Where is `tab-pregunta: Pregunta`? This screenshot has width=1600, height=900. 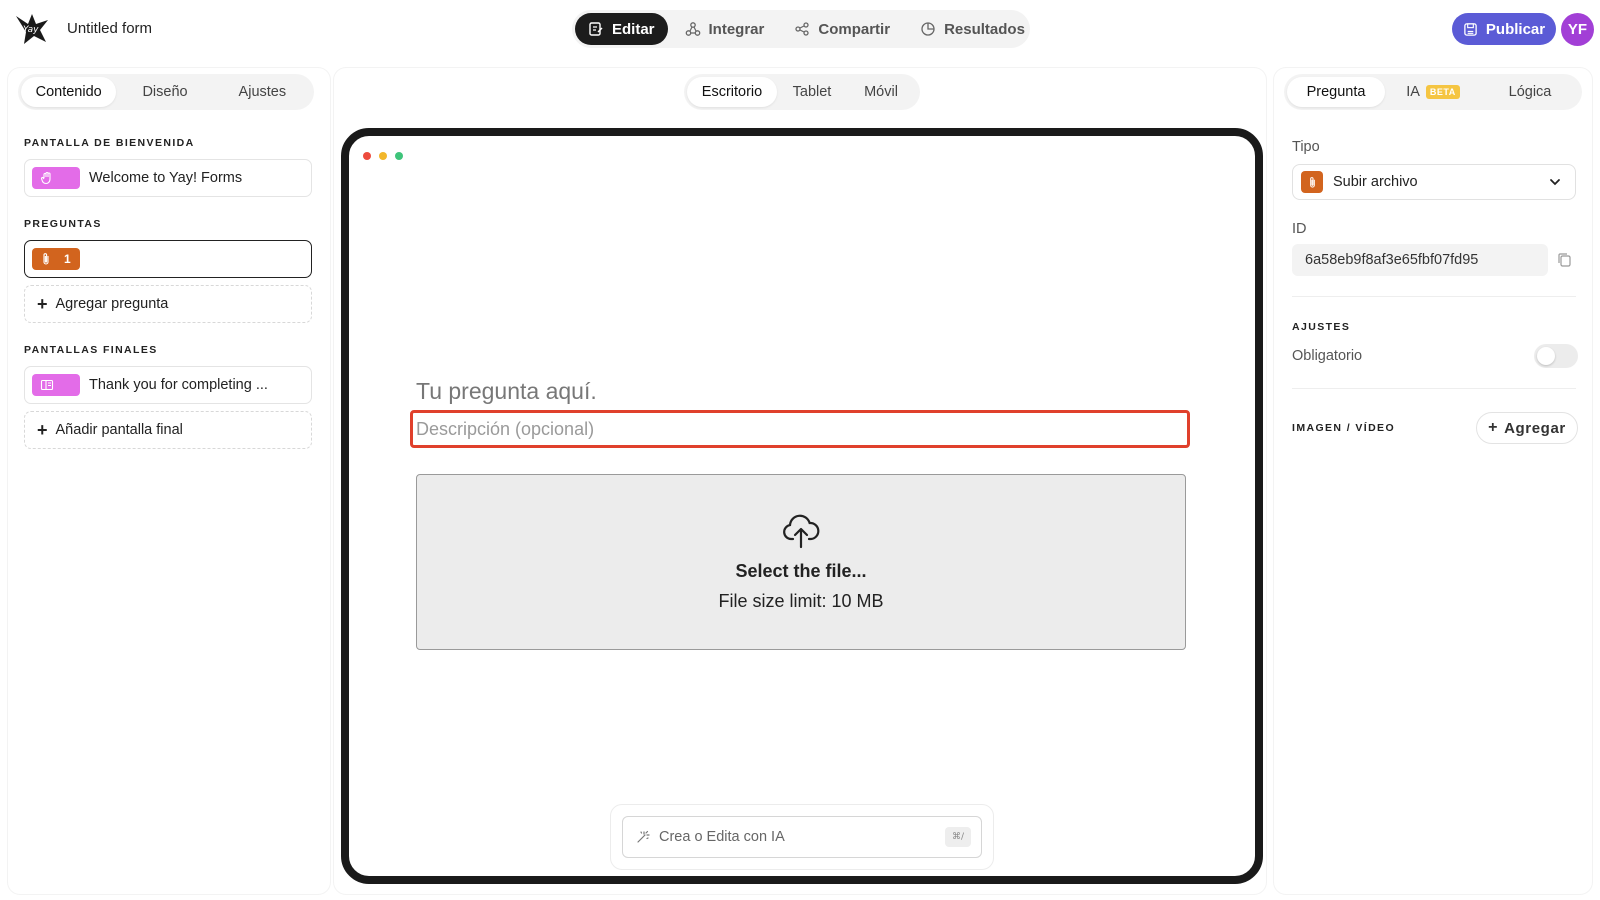
tab-pregunta: Pregunta is located at coordinates (1336, 92).